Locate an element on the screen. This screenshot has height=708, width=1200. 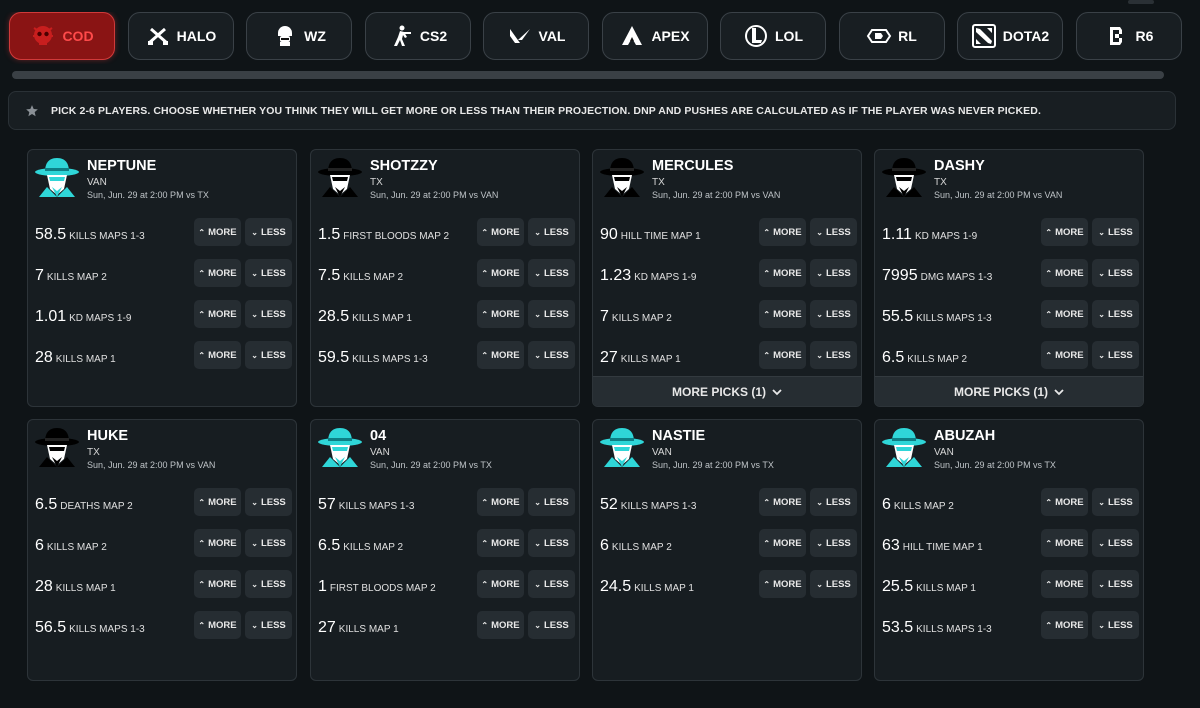
tab-wz: WZ is located at coordinates (299, 36).